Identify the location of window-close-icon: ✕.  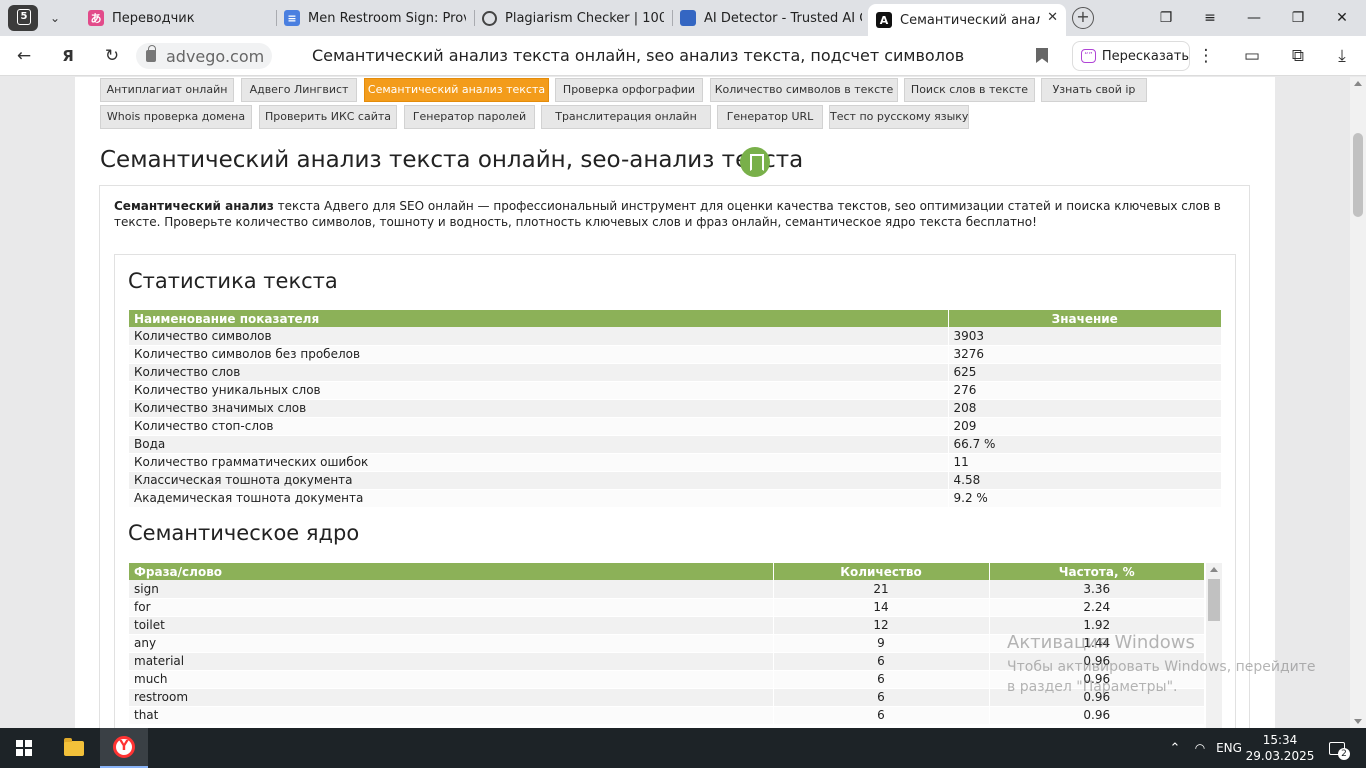
(1342, 18).